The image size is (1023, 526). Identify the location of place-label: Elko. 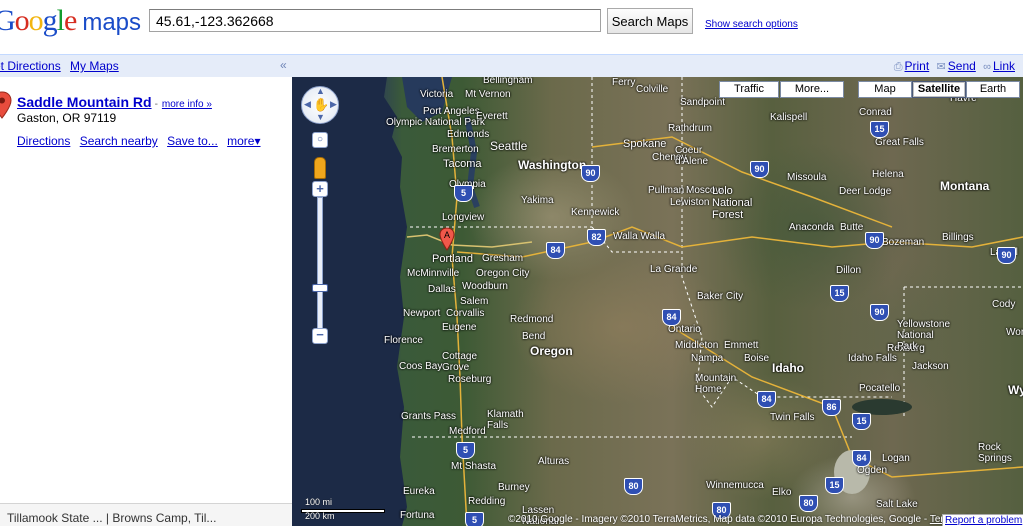
(782, 492).